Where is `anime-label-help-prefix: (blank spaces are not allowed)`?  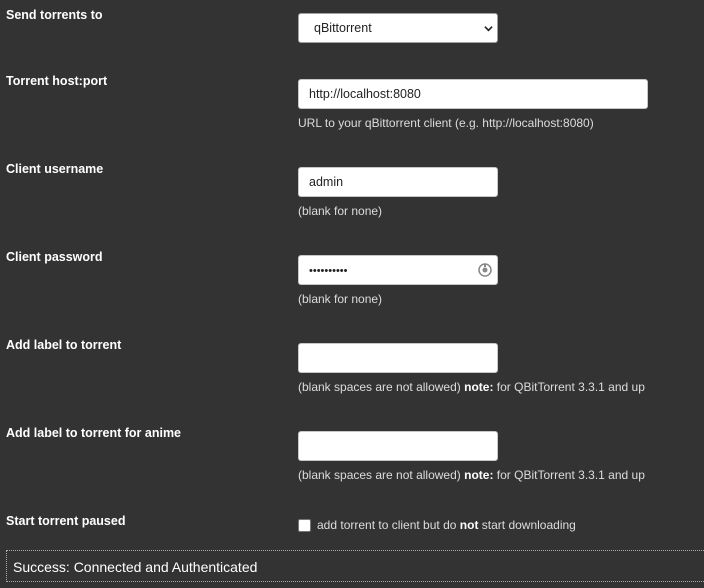 anime-label-help-prefix: (blank spaces are not allowed) is located at coordinates (379, 475).